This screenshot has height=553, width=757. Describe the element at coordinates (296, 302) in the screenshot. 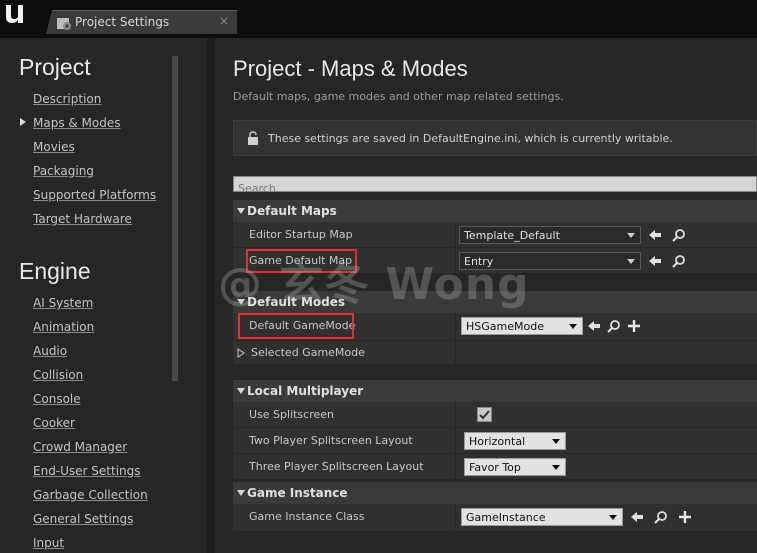

I see `category-label: Default Modes` at that location.